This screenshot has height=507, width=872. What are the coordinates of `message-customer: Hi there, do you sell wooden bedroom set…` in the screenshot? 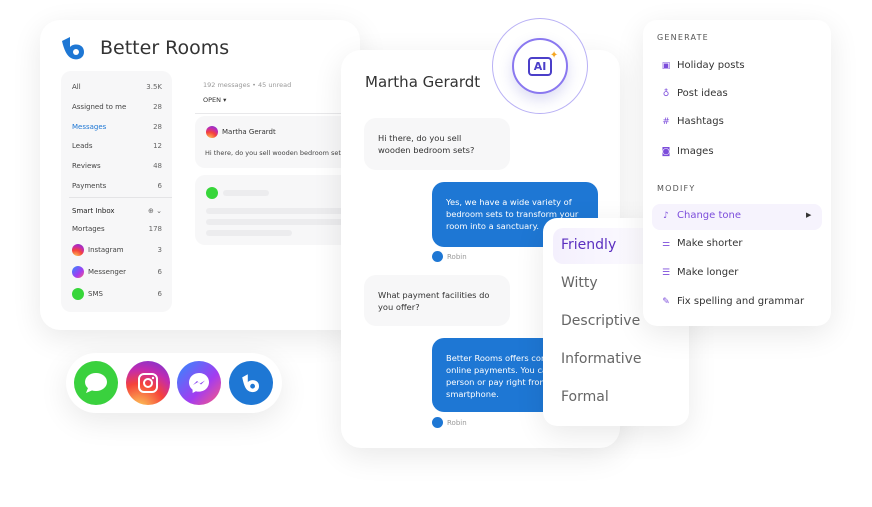 It's located at (437, 144).